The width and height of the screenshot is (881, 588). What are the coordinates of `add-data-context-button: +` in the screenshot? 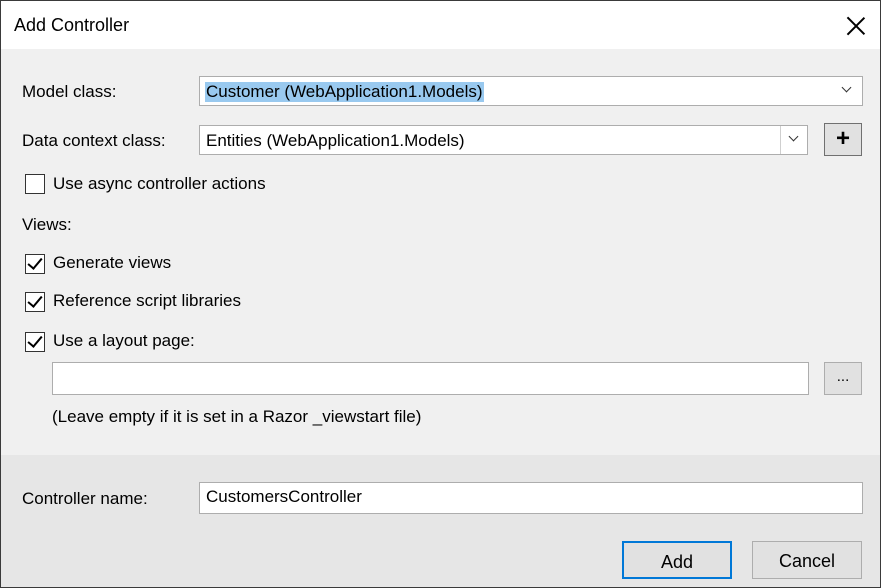 It's located at (843, 139).